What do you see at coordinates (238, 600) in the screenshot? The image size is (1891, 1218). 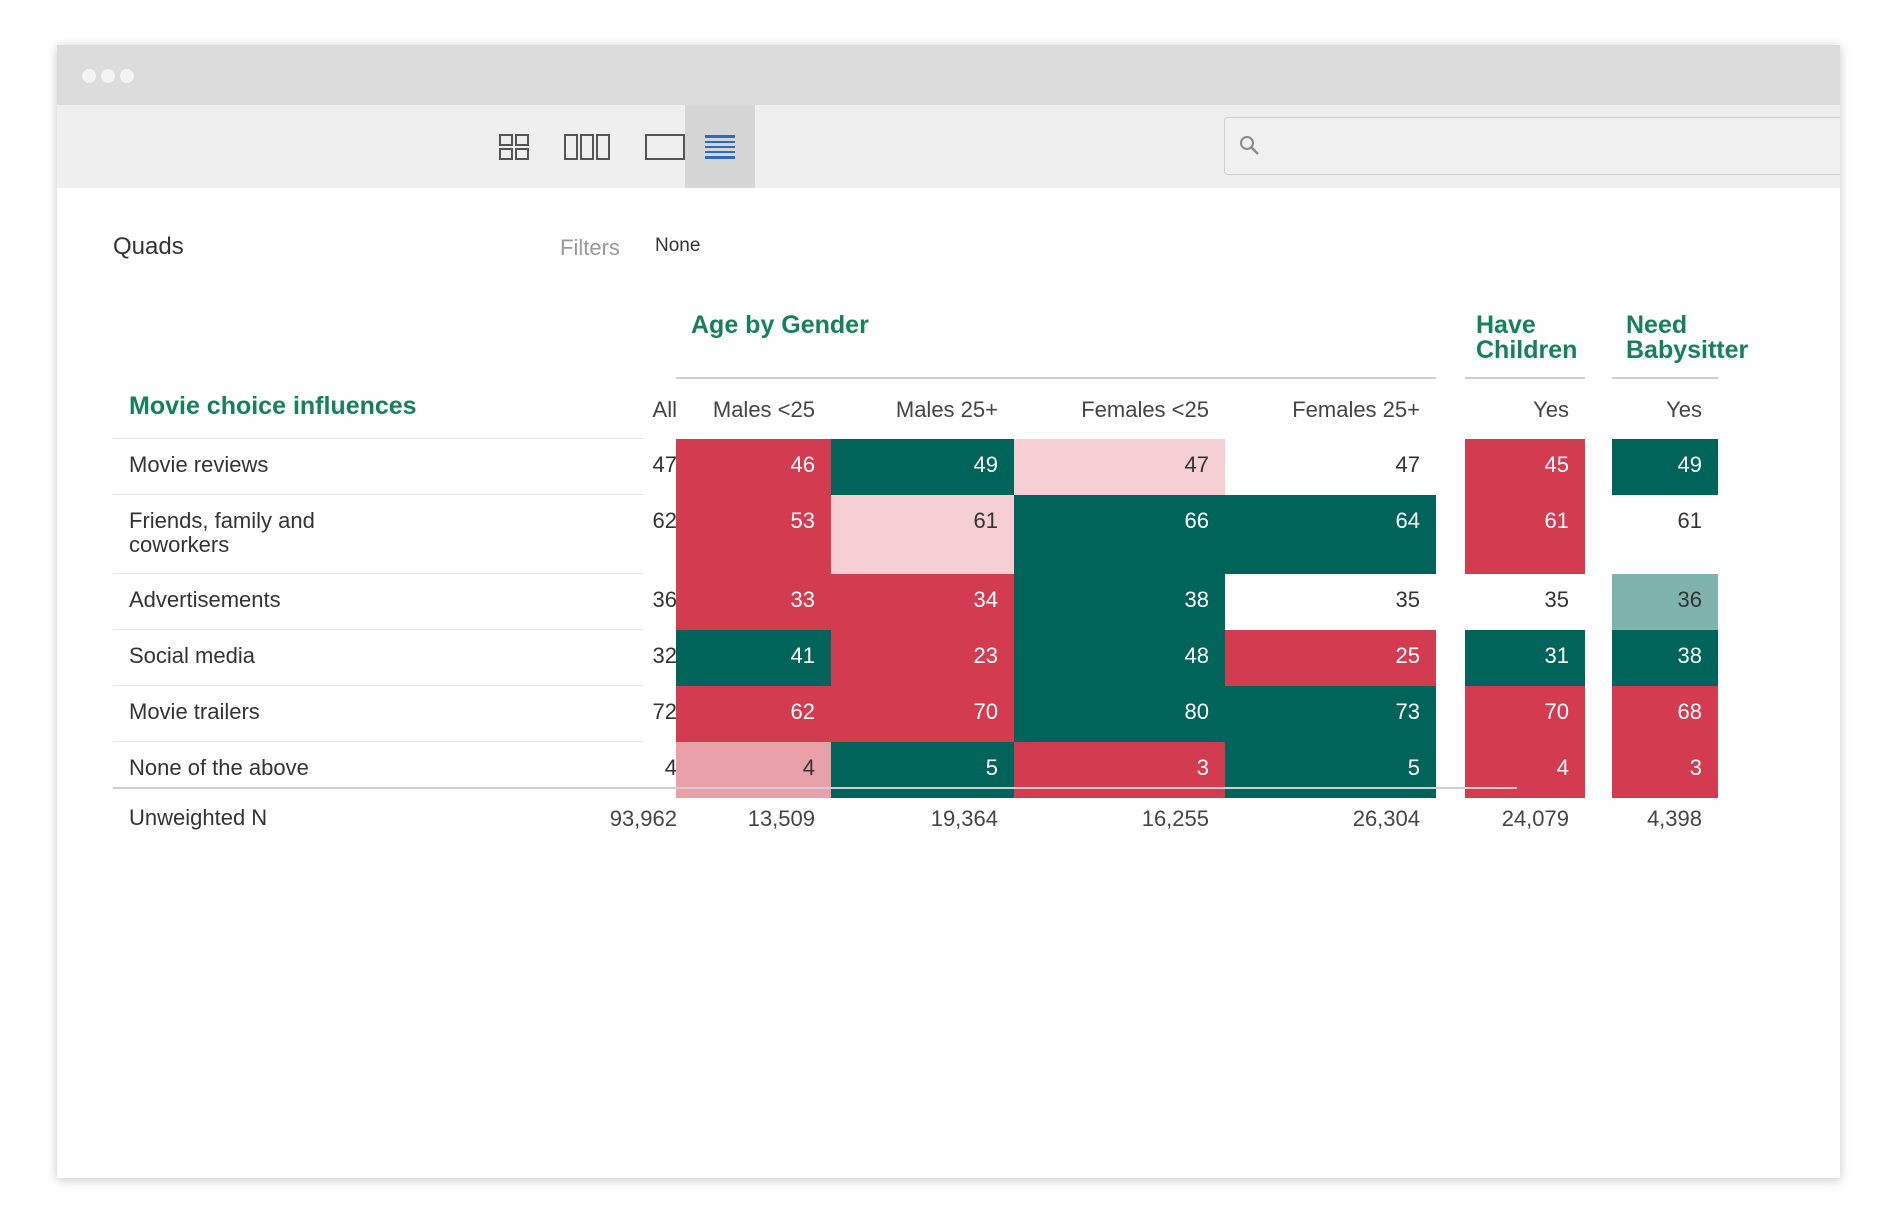 I see `row-label: Advertisements` at bounding box center [238, 600].